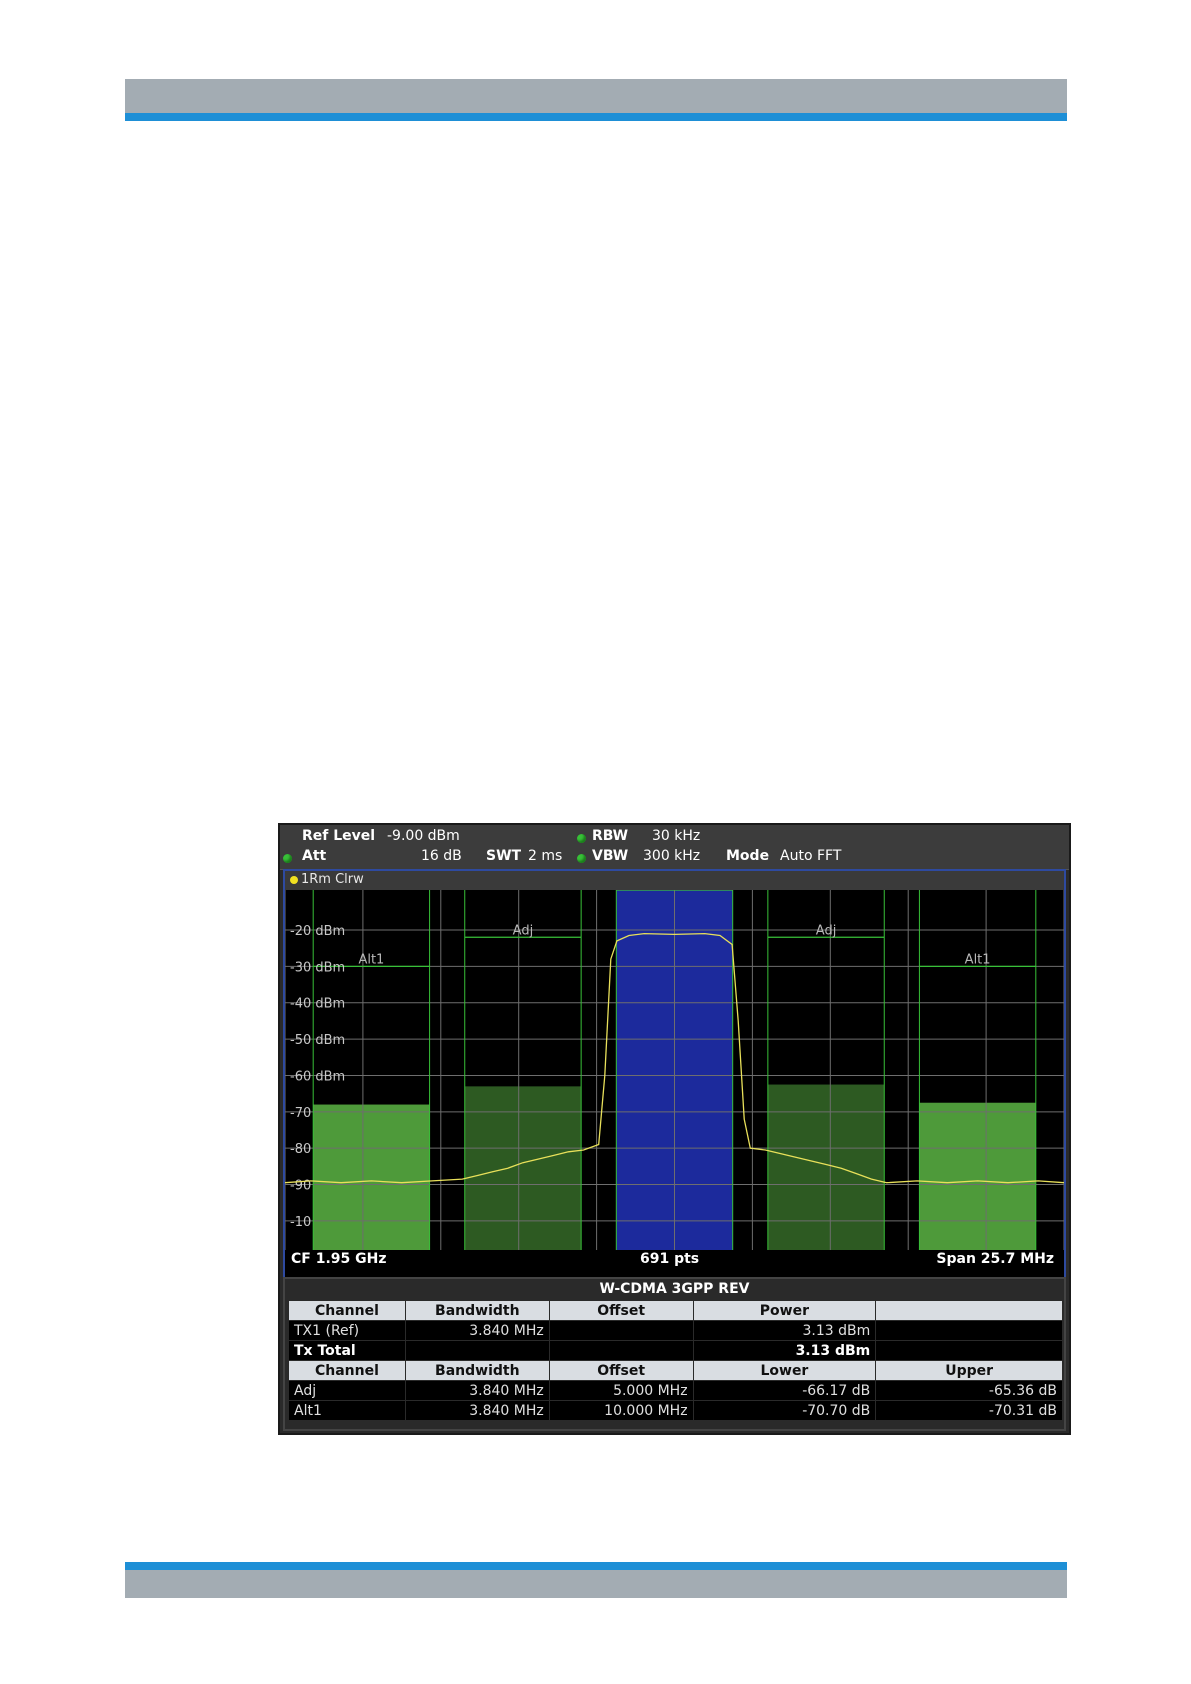  What do you see at coordinates (317, 1040) in the screenshot?
I see `y-tick-label: -50 dBm` at bounding box center [317, 1040].